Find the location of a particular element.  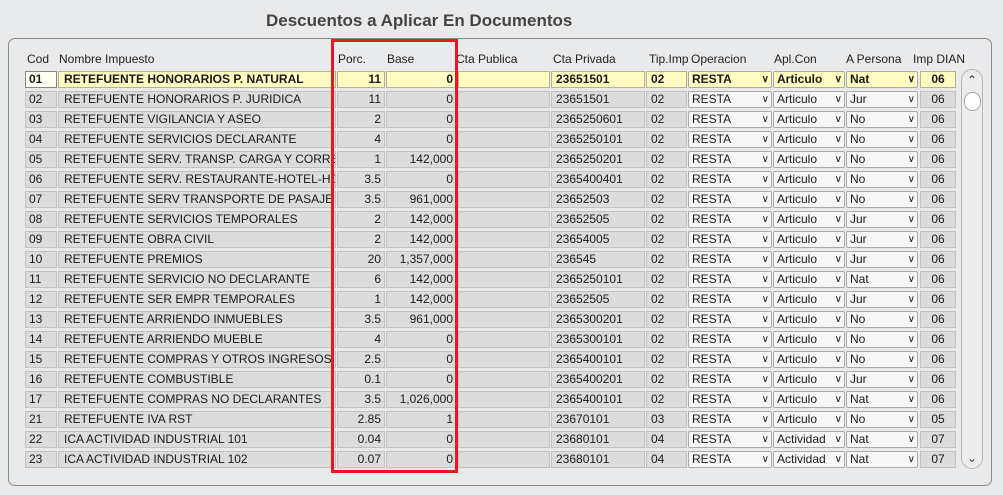

chevron-down-icon: ⌄ is located at coordinates (972, 458).